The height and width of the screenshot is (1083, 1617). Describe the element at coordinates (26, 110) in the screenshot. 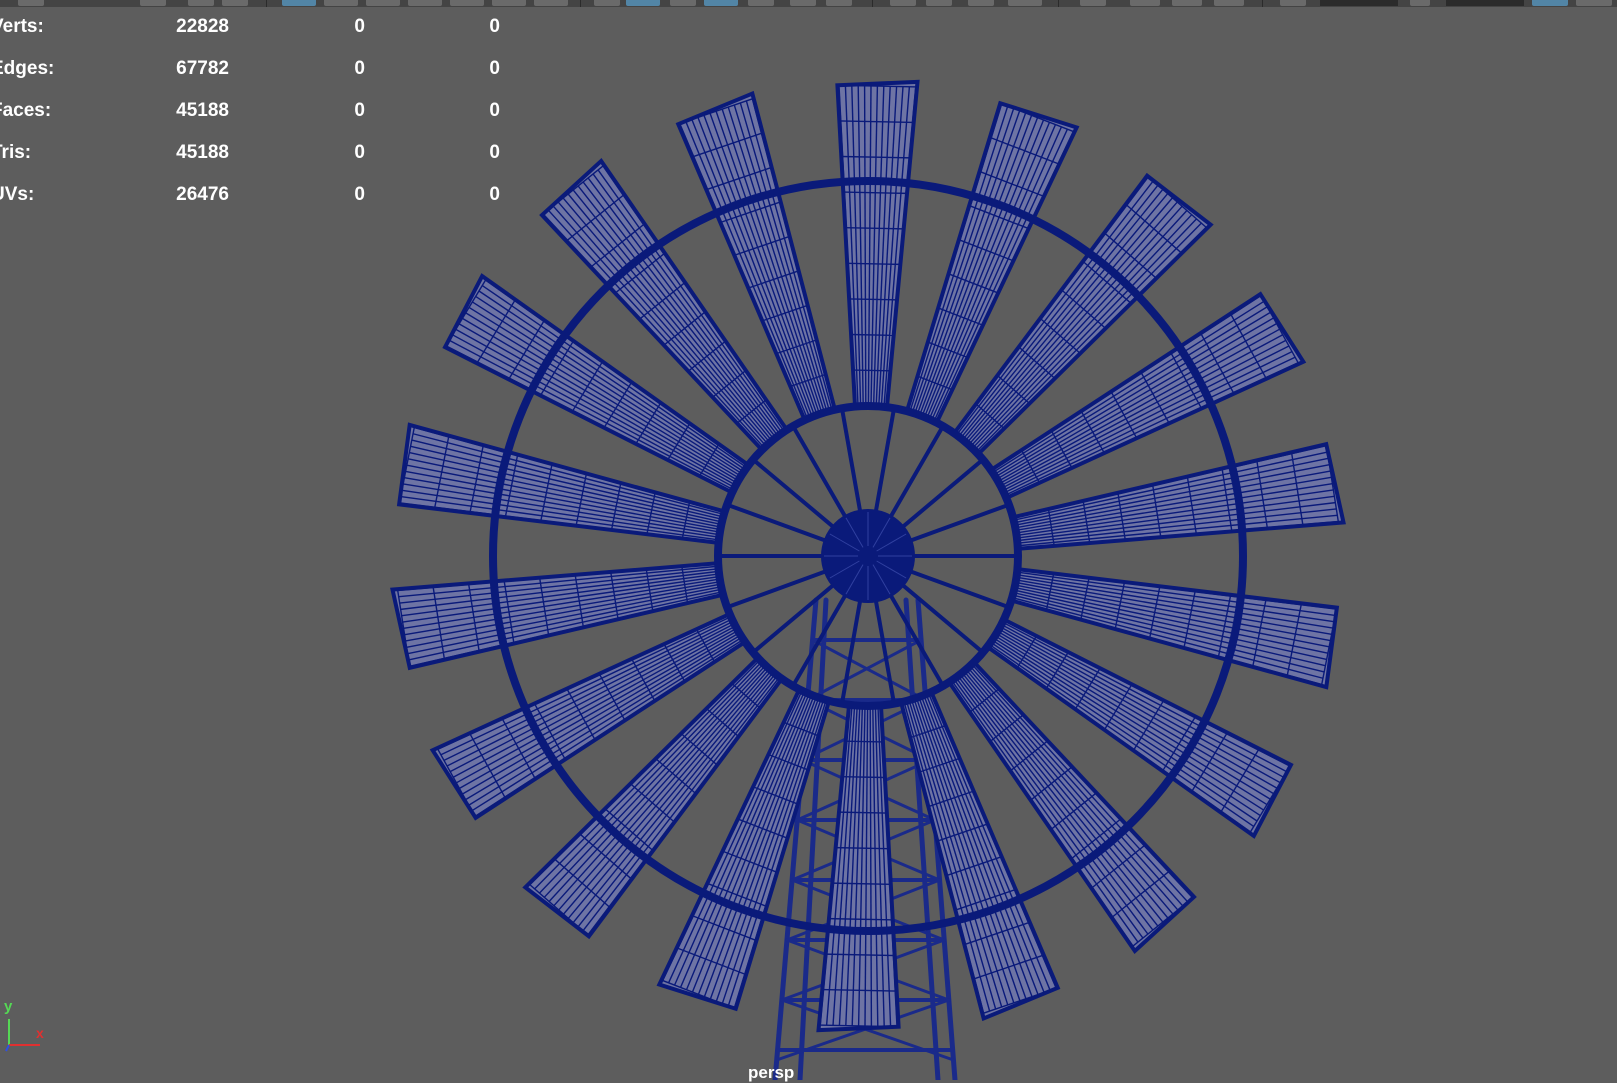

I see `hud-label: Faces:` at that location.